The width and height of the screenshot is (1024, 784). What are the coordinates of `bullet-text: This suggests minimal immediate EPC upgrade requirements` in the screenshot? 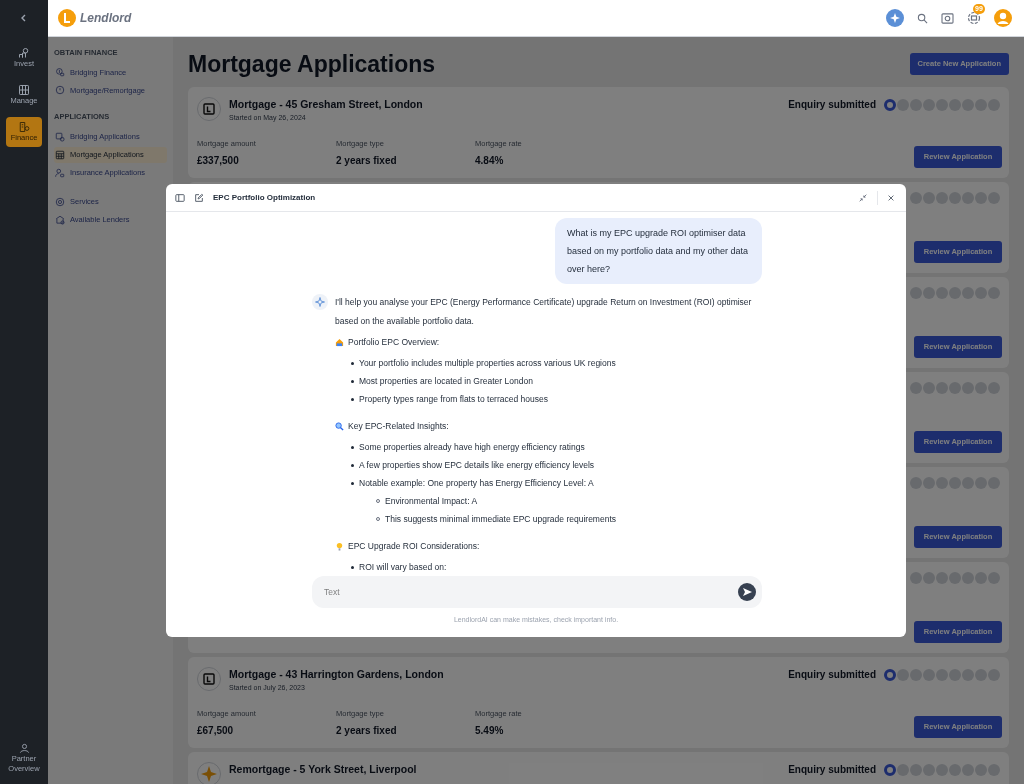 It's located at (500, 519).